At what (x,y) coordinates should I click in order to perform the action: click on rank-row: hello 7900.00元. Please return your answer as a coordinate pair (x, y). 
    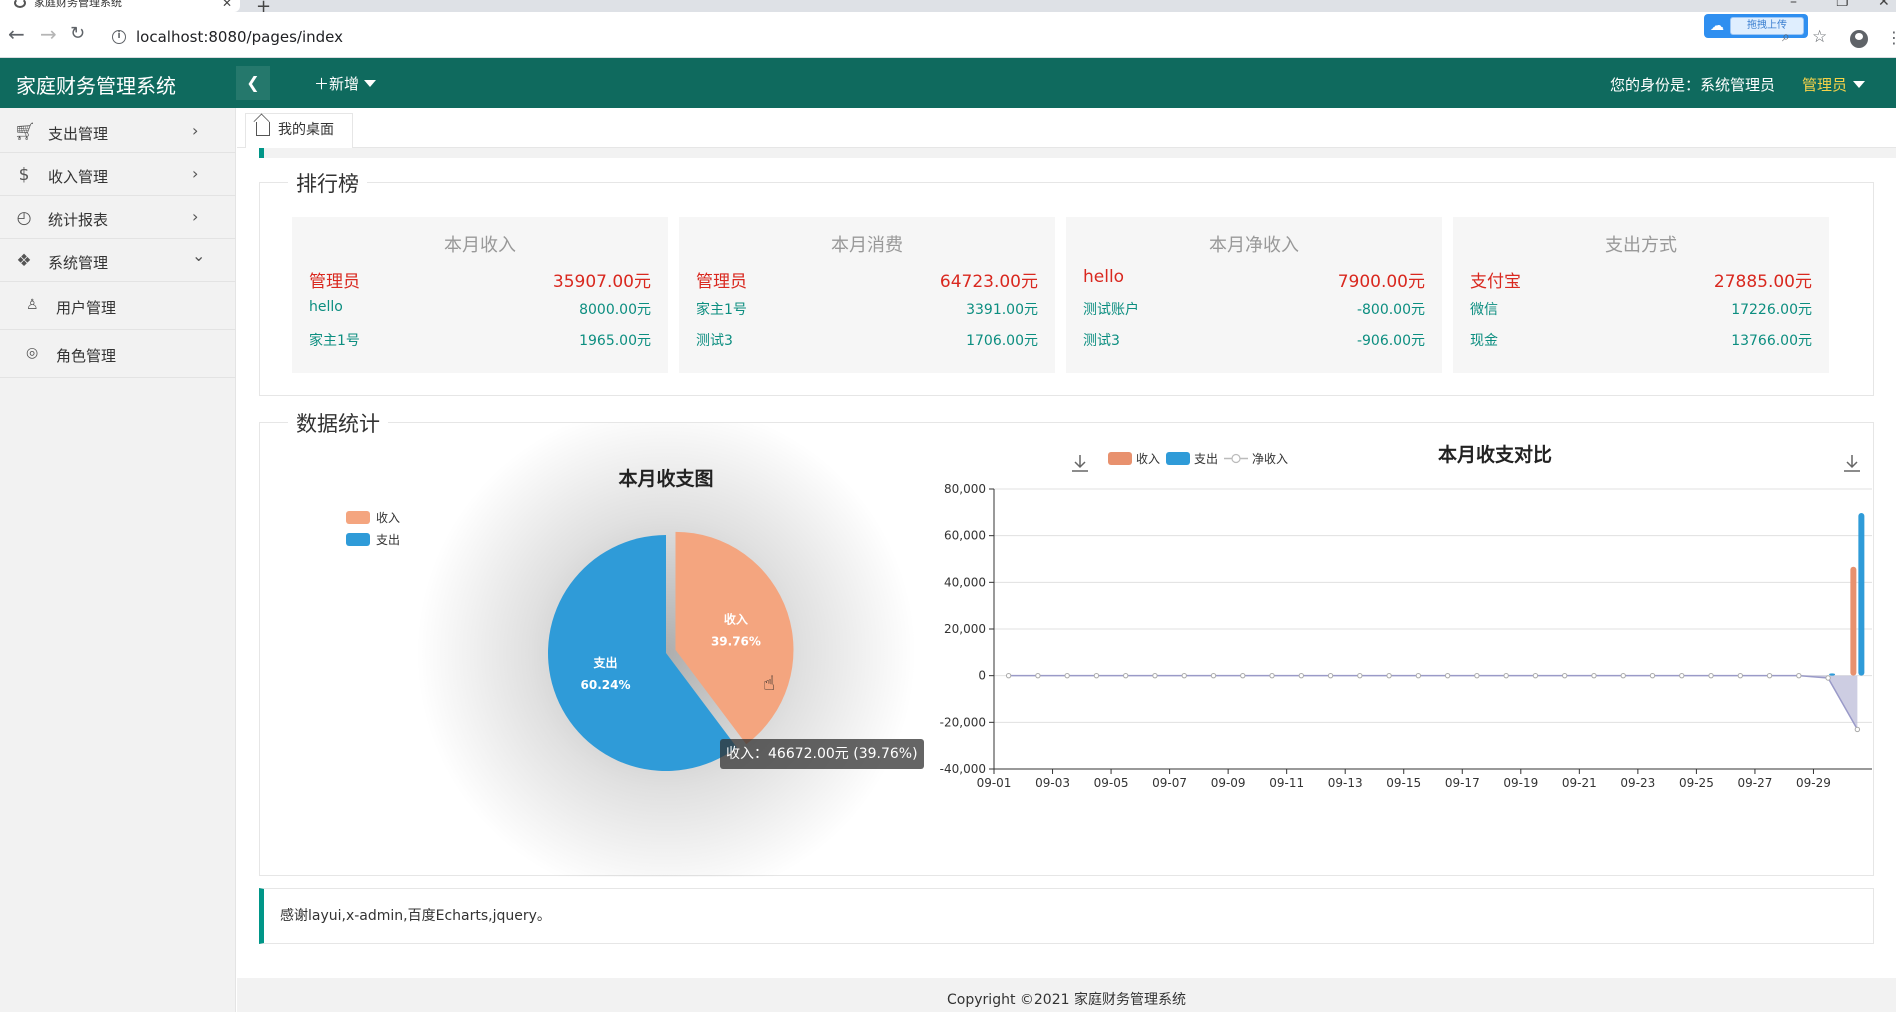
    Looking at the image, I should click on (1254, 279).